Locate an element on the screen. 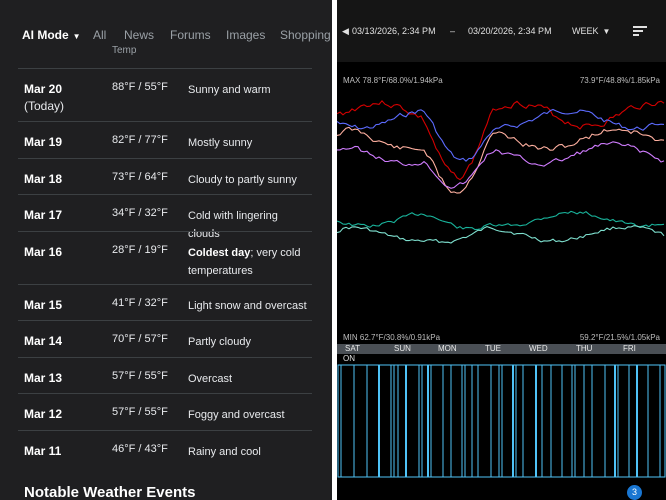 This screenshot has height=500, width=666. row-date-text: Mar 18 is located at coordinates (43, 179).